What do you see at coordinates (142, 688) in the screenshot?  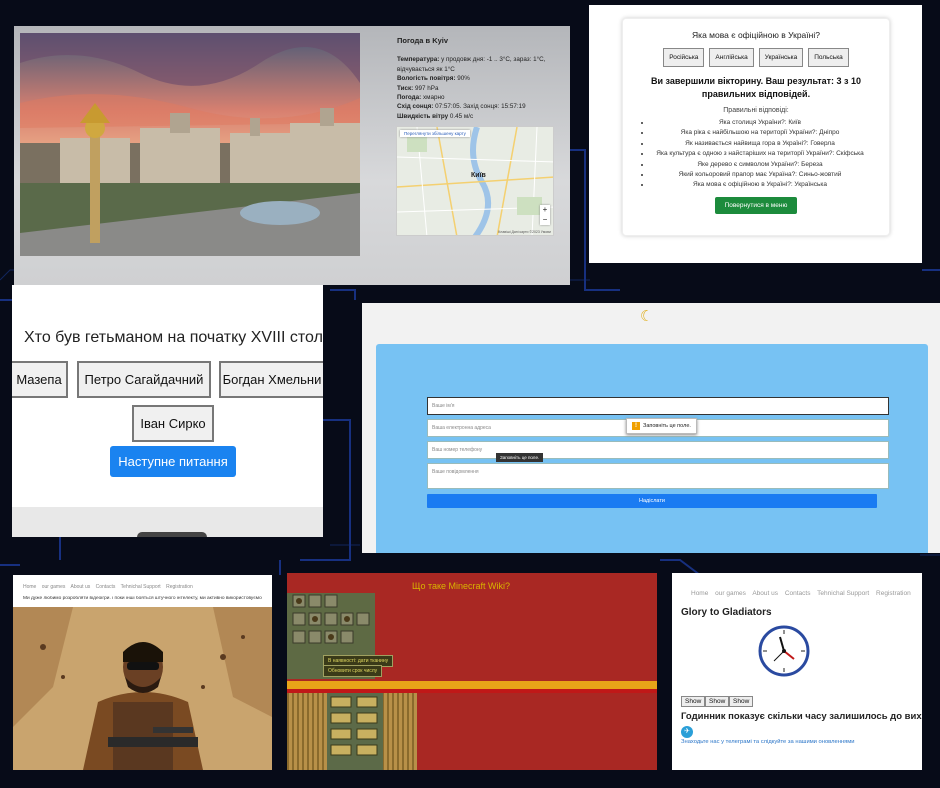 I see `soldier-artwork` at bounding box center [142, 688].